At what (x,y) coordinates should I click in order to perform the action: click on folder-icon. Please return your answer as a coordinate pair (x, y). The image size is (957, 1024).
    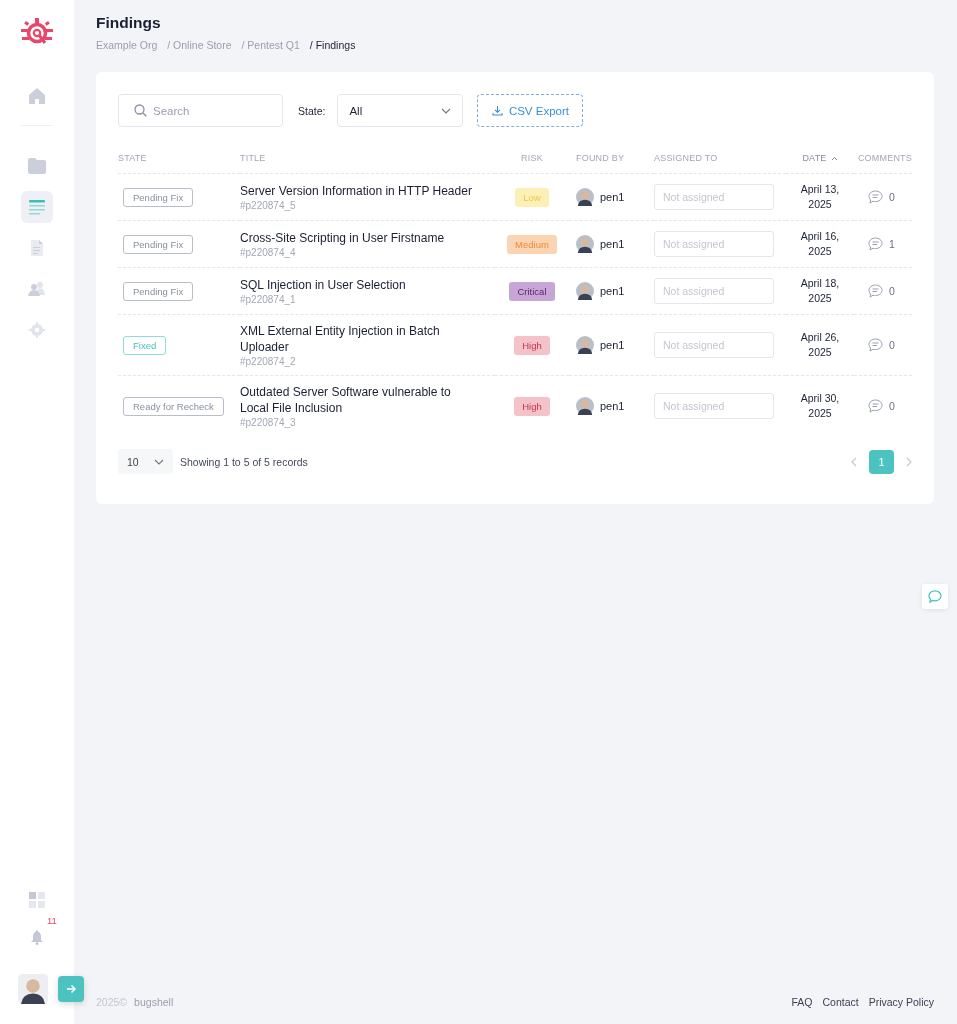
    Looking at the image, I should click on (37, 166).